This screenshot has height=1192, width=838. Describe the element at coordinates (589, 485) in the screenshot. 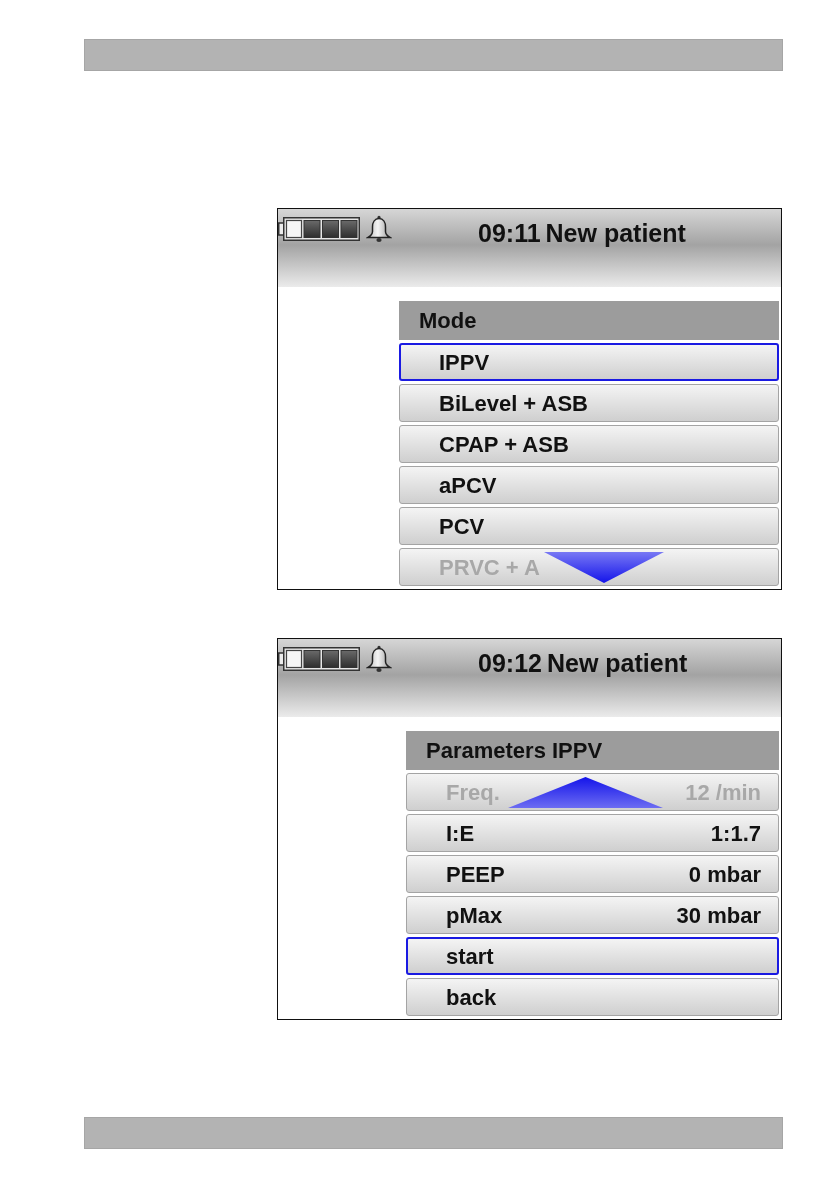

I see `menu-item: aPCV` at that location.